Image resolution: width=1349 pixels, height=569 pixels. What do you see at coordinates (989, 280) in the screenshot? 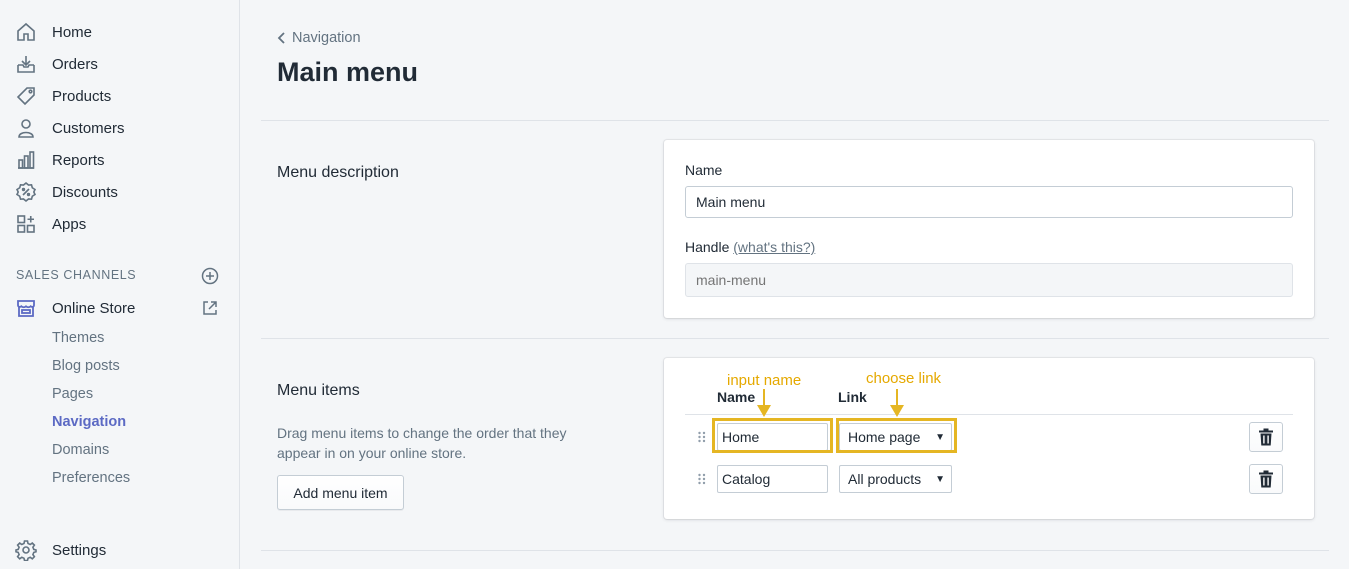
I see `handle-input` at bounding box center [989, 280].